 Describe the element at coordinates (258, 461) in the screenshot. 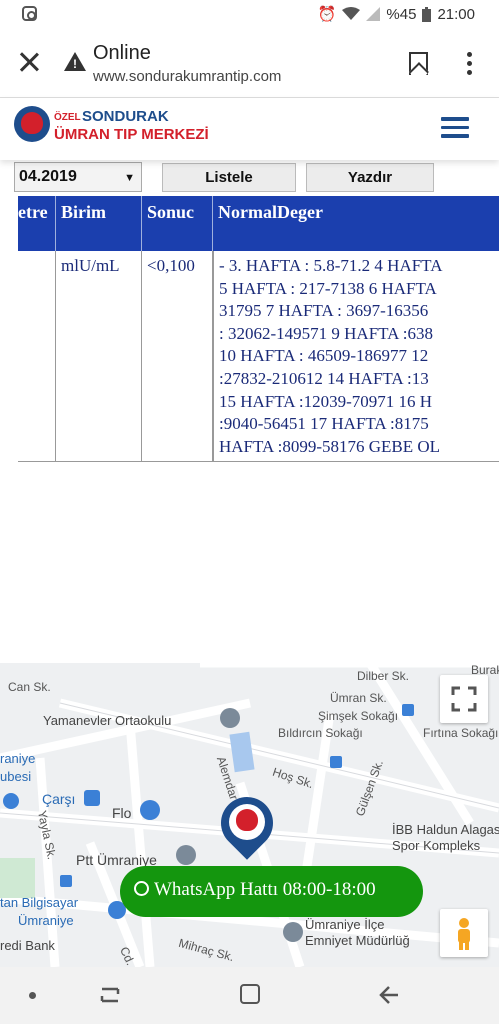

I see `table-bottom-border` at that location.